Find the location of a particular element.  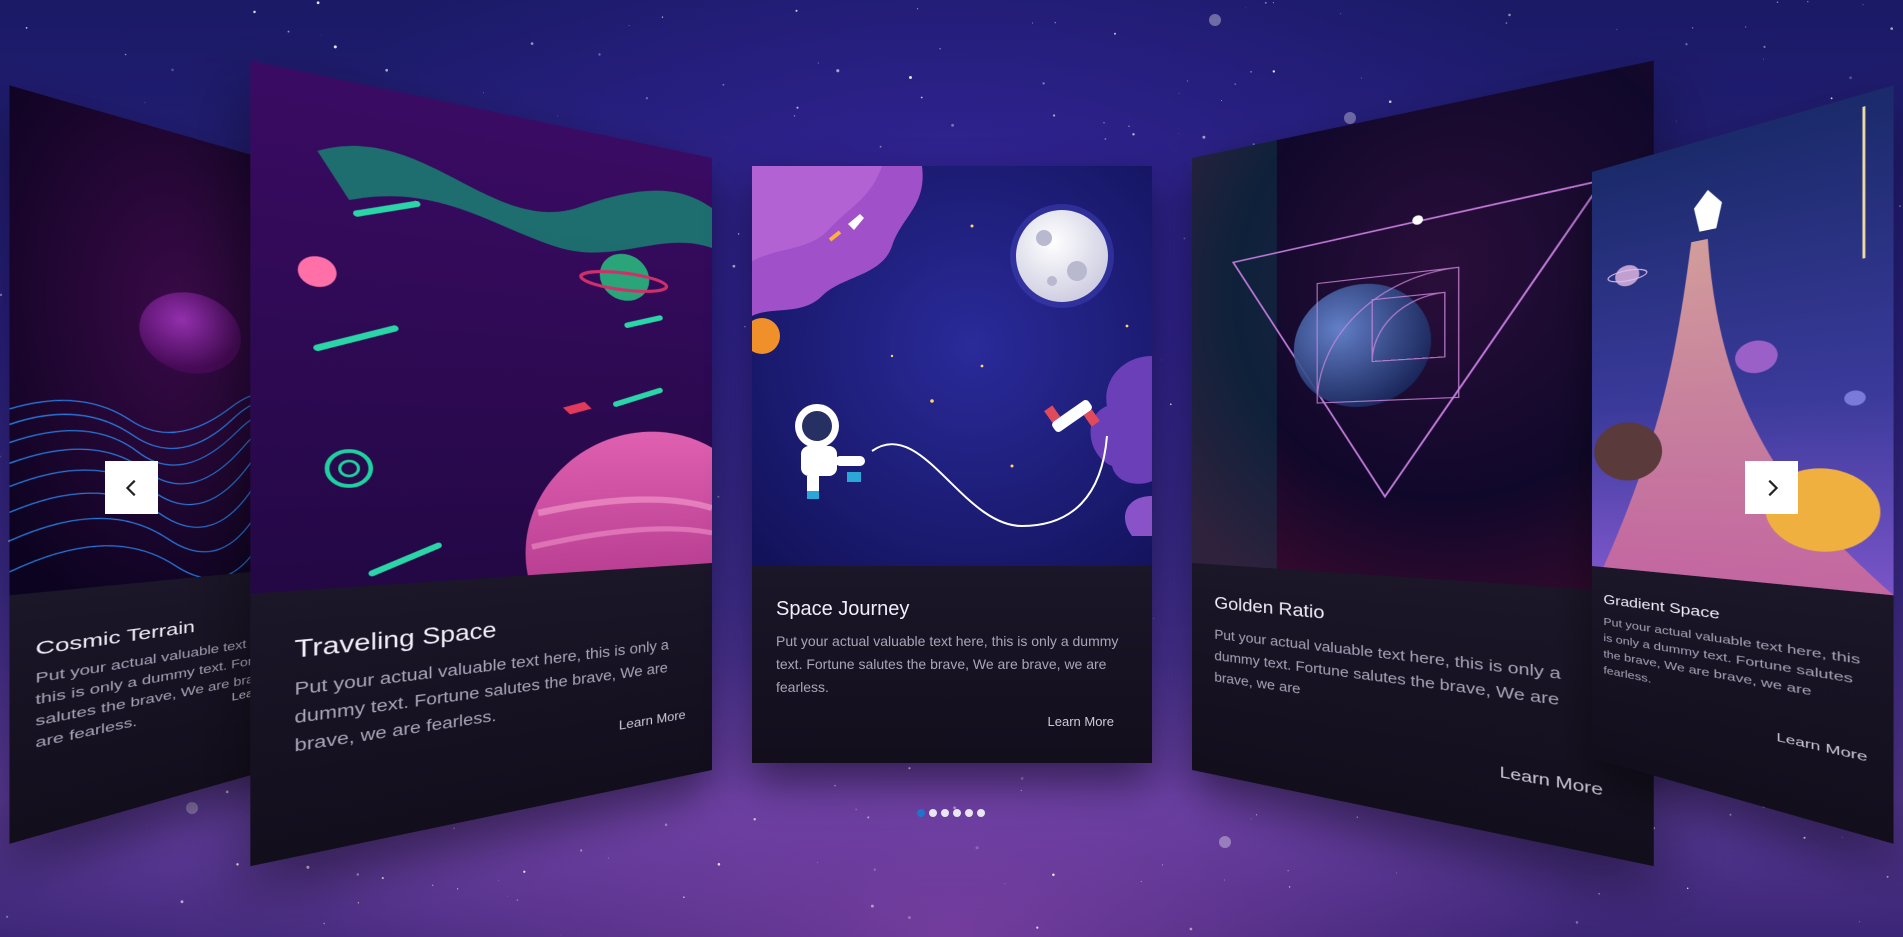

slide-title: Golden Ratio is located at coordinates (1269, 608).